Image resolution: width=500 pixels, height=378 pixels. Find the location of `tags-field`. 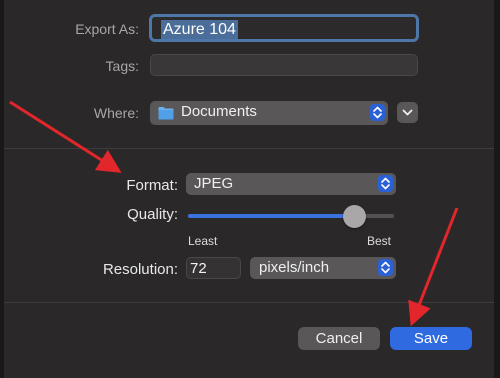

tags-field is located at coordinates (284, 65).